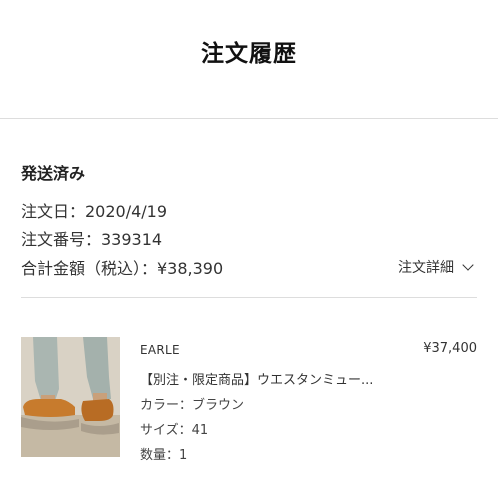 Image resolution: width=498 pixels, height=498 pixels. What do you see at coordinates (53, 173) in the screenshot?
I see `order-status: 発送済み` at bounding box center [53, 173].